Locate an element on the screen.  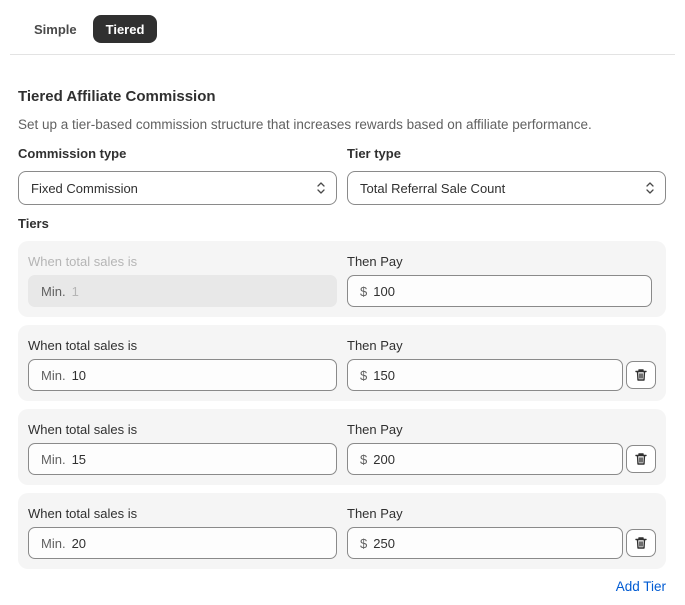
pay-value: 100 is located at coordinates (384, 291).